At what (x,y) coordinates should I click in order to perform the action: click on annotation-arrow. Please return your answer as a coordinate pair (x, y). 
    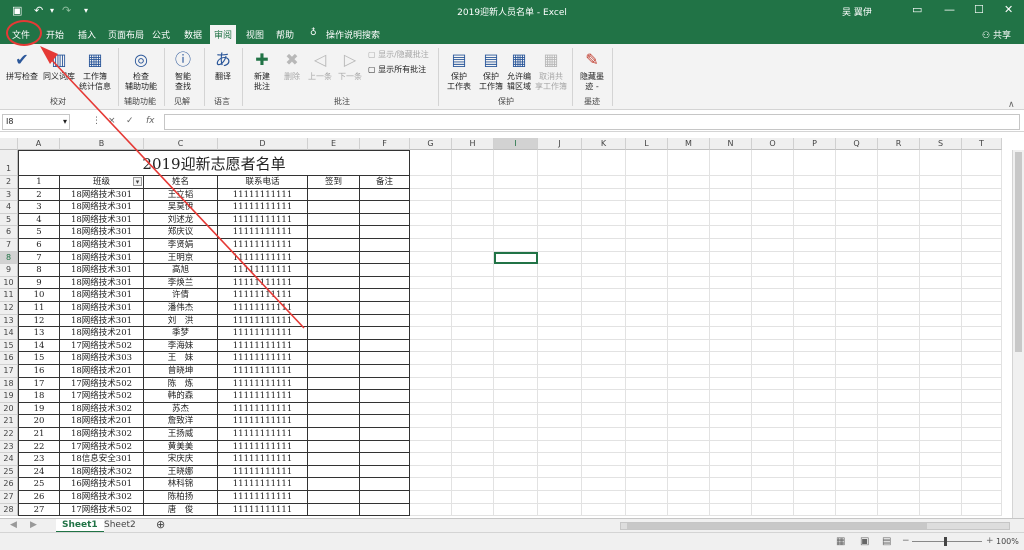
    Looking at the image, I should click on (172, 187).